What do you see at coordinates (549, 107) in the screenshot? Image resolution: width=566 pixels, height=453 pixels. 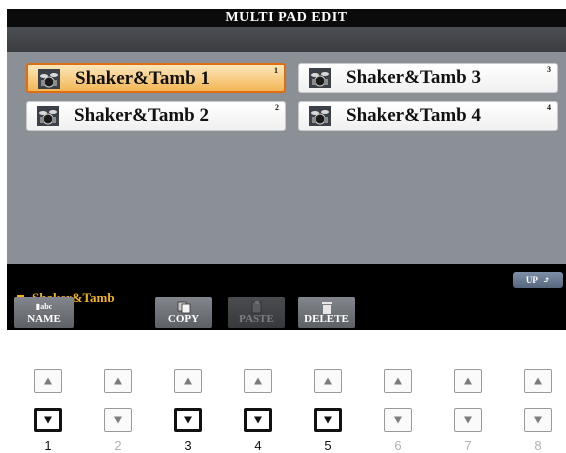 I see `pad-number: 4` at bounding box center [549, 107].